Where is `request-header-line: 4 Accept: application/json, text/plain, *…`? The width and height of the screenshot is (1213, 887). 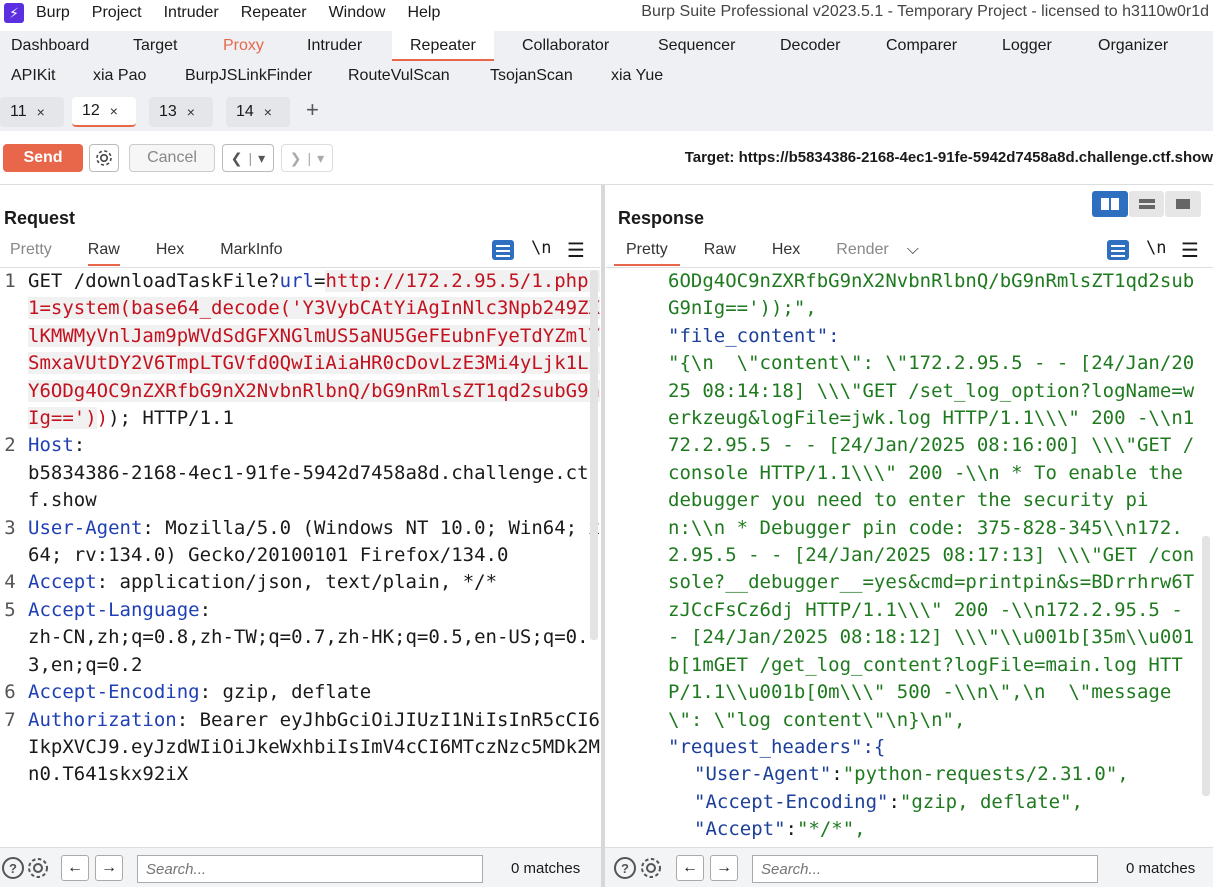
request-header-line: 4 Accept: application/json, text/plain, *… is located at coordinates (251, 582).